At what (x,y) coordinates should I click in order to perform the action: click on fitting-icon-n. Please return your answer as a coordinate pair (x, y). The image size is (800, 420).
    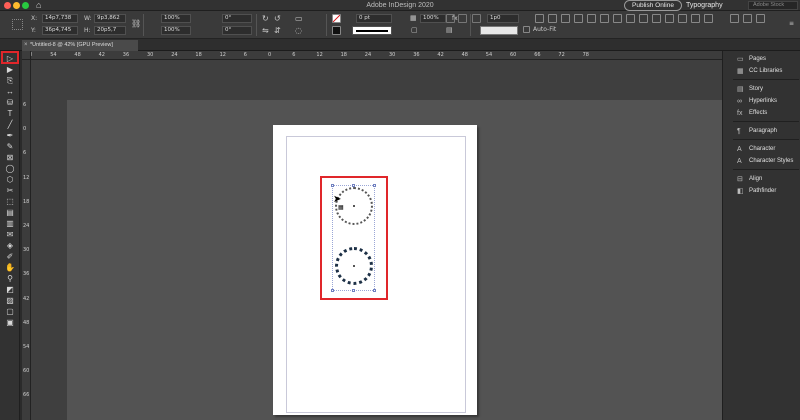
    Looking at the image, I should click on (708, 18).